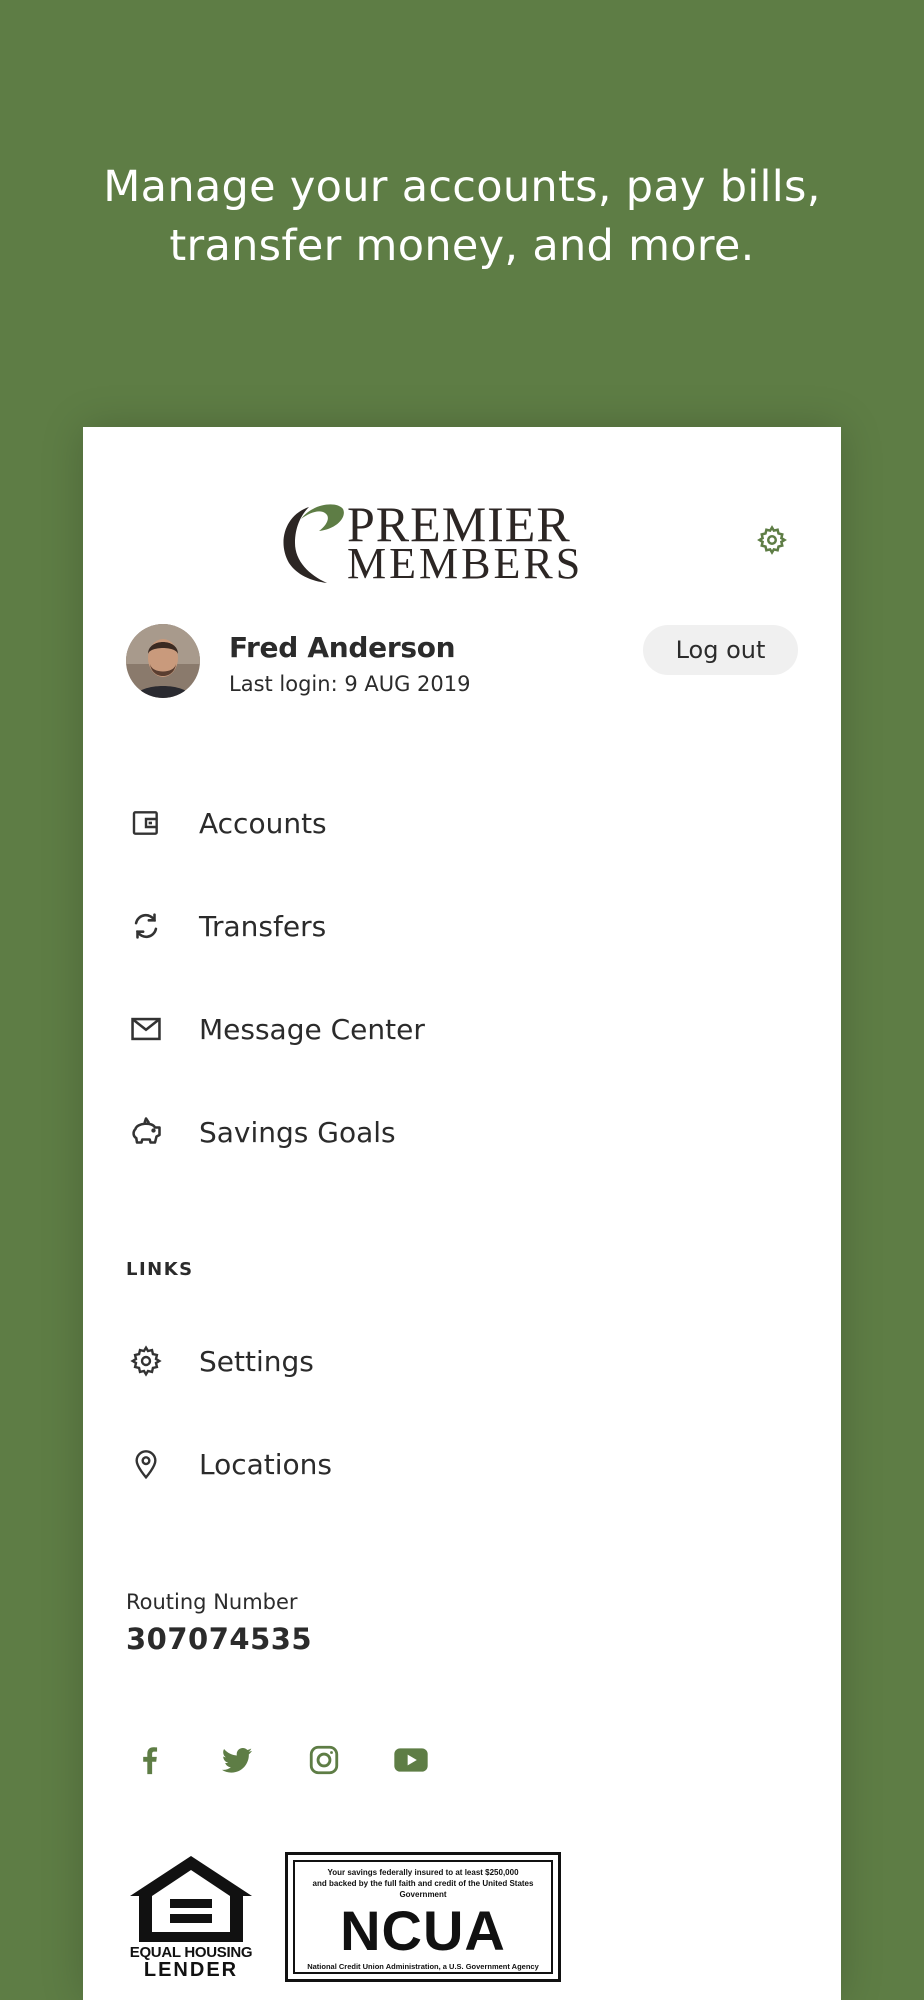  What do you see at coordinates (146, 823) in the screenshot?
I see `wallet-icon` at bounding box center [146, 823].